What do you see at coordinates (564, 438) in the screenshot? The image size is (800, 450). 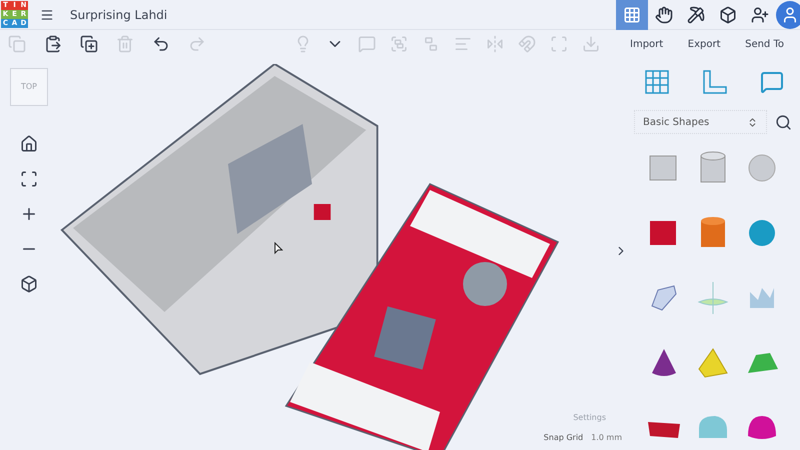 I see `snap-grid-label: Snap Grid` at bounding box center [564, 438].